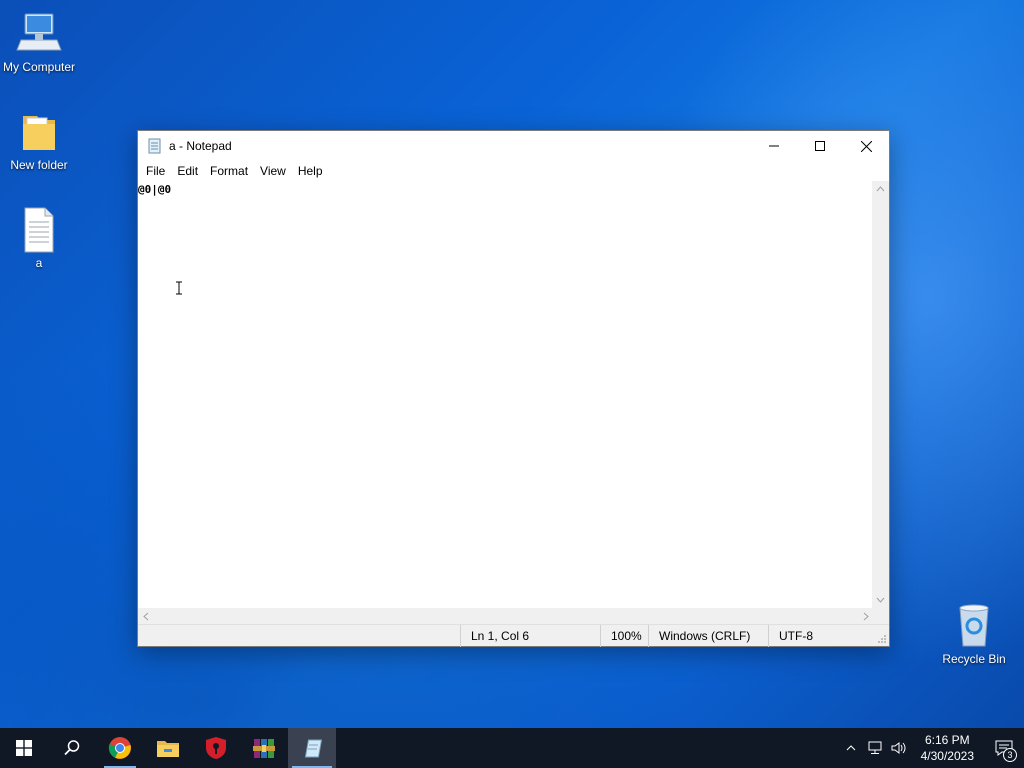 The width and height of the screenshot is (1024, 768). I want to click on chevron-up-icon, so click(850, 748).